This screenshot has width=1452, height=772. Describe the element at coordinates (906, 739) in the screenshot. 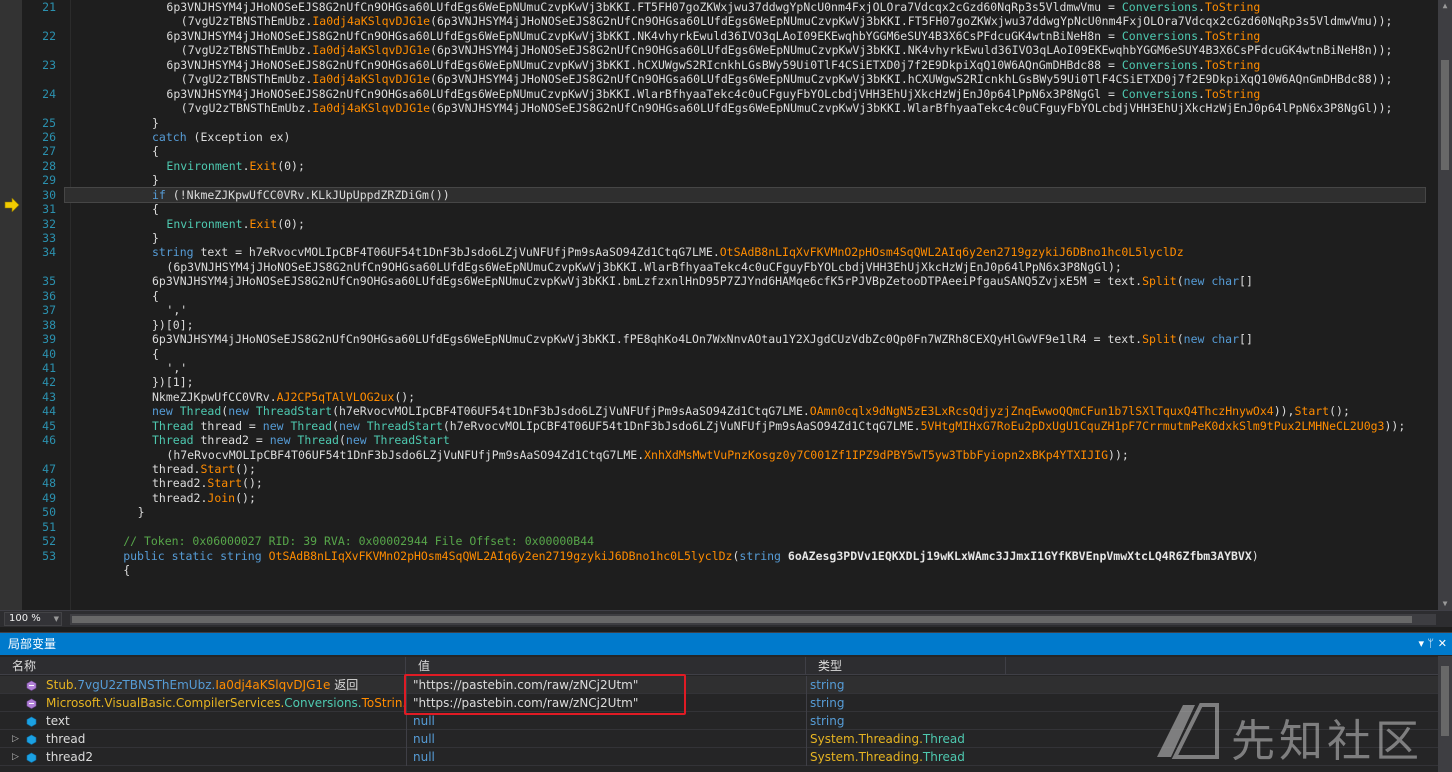

I see `local-type: System.Threading.Thread` at that location.